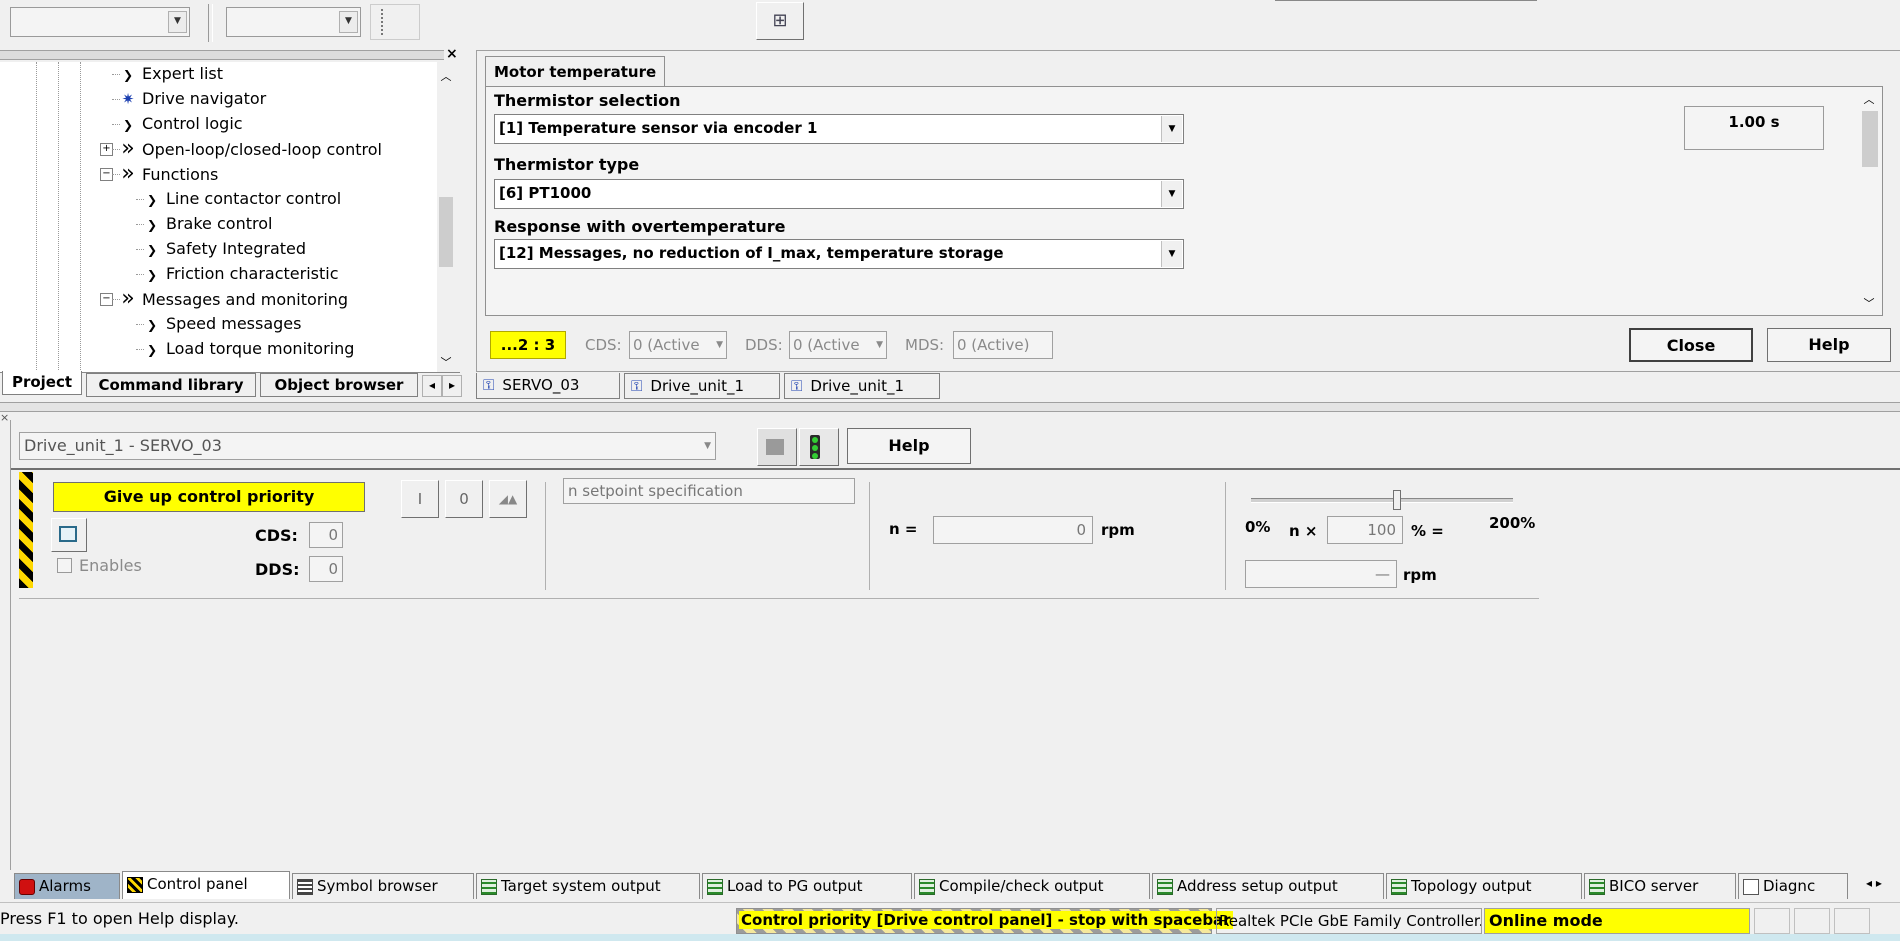 The height and width of the screenshot is (941, 1900). Describe the element at coordinates (293, 22) in the screenshot. I see `toolbar-combo-2: ▼` at that location.